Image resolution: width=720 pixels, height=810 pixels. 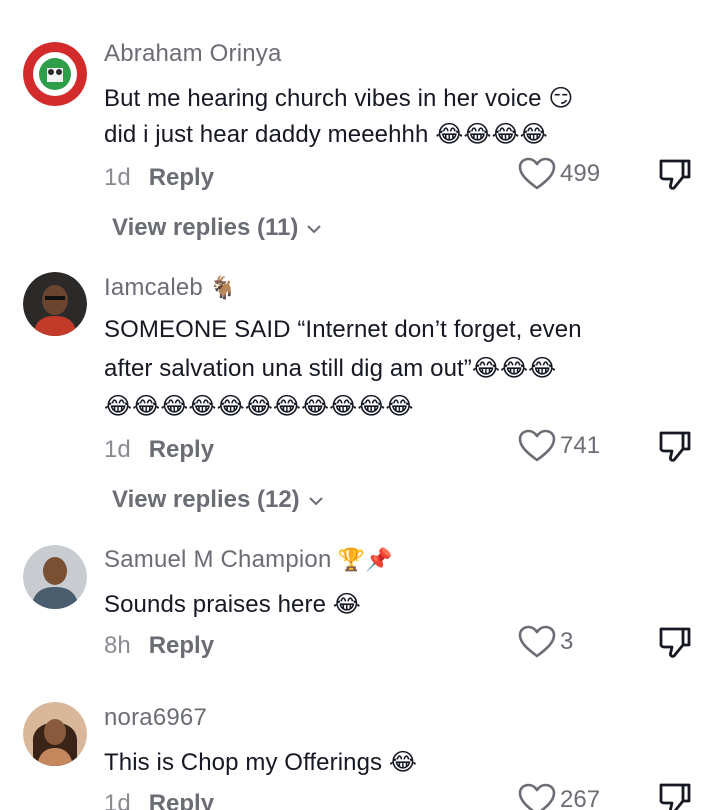 I want to click on like-button: 3, so click(x=545, y=642).